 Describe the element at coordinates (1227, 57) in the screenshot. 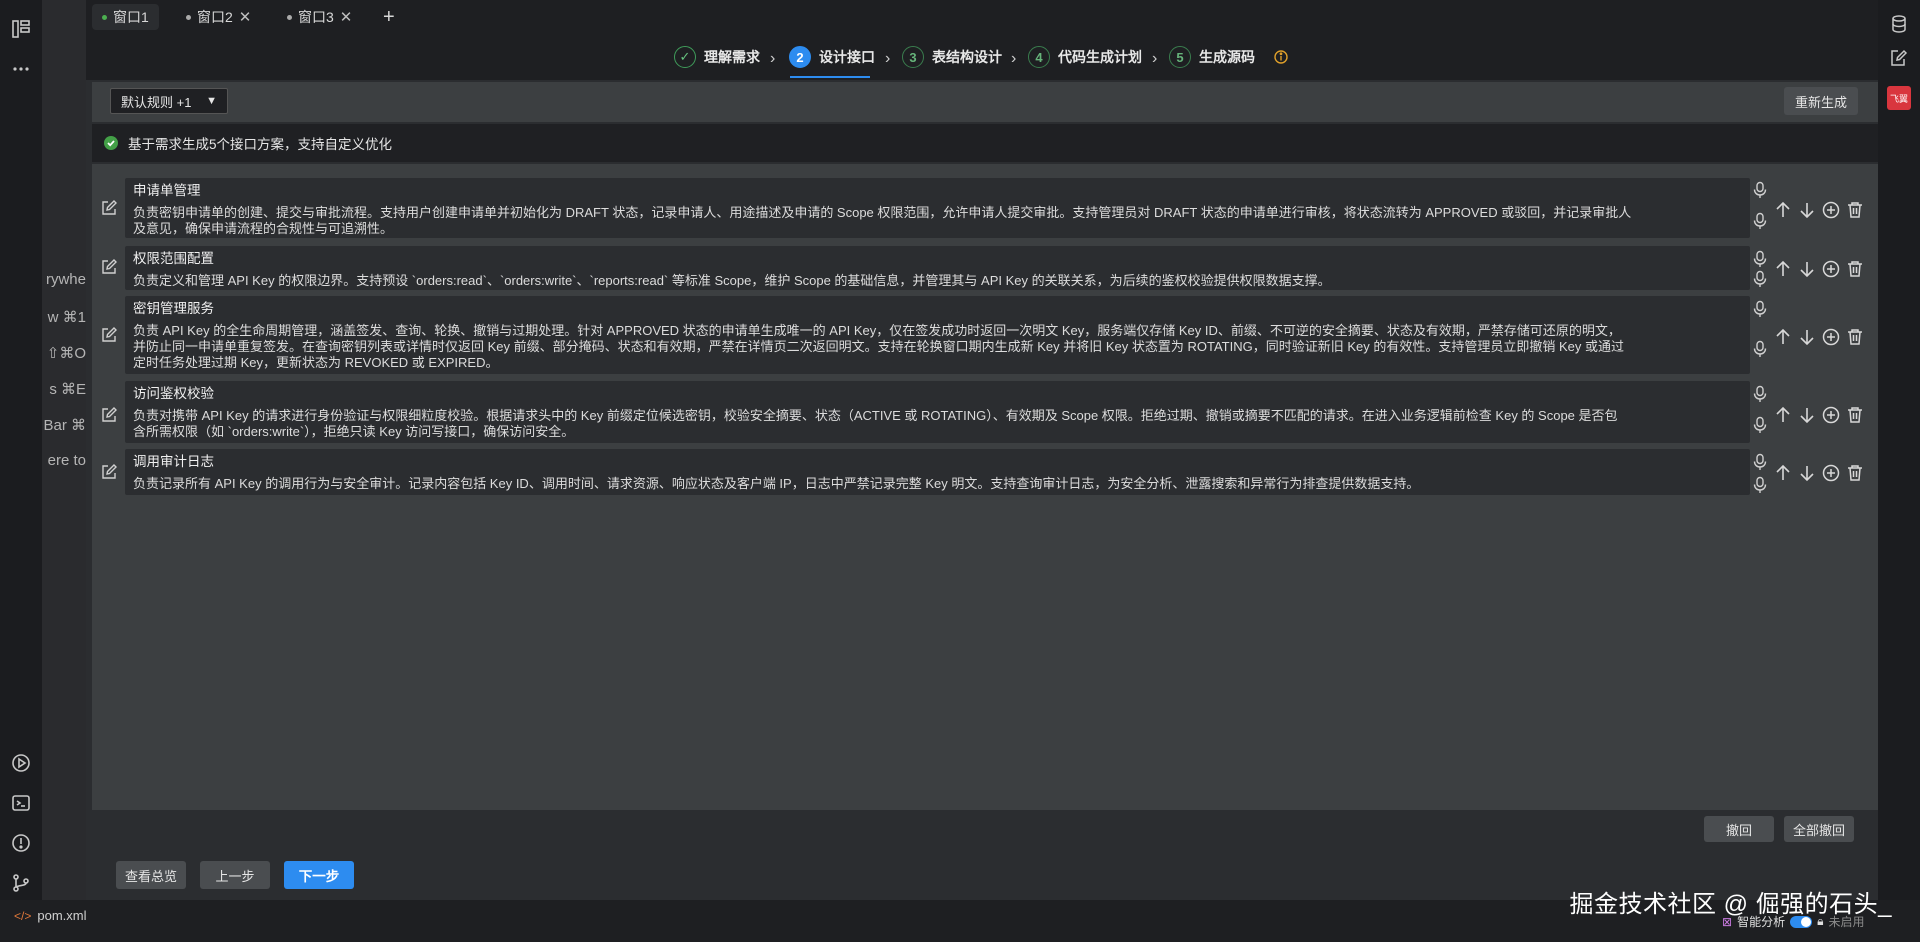

I see `step-label: 生成源码` at that location.